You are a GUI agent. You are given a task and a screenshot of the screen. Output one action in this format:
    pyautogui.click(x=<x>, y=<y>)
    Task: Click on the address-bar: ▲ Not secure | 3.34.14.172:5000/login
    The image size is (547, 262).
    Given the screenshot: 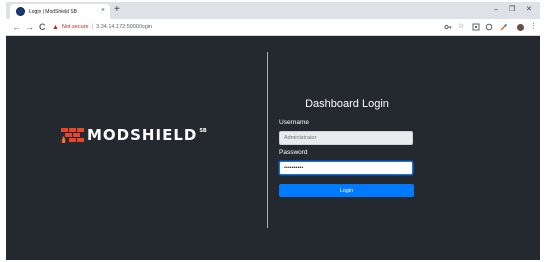 What is the action you would take?
    pyautogui.click(x=262, y=27)
    